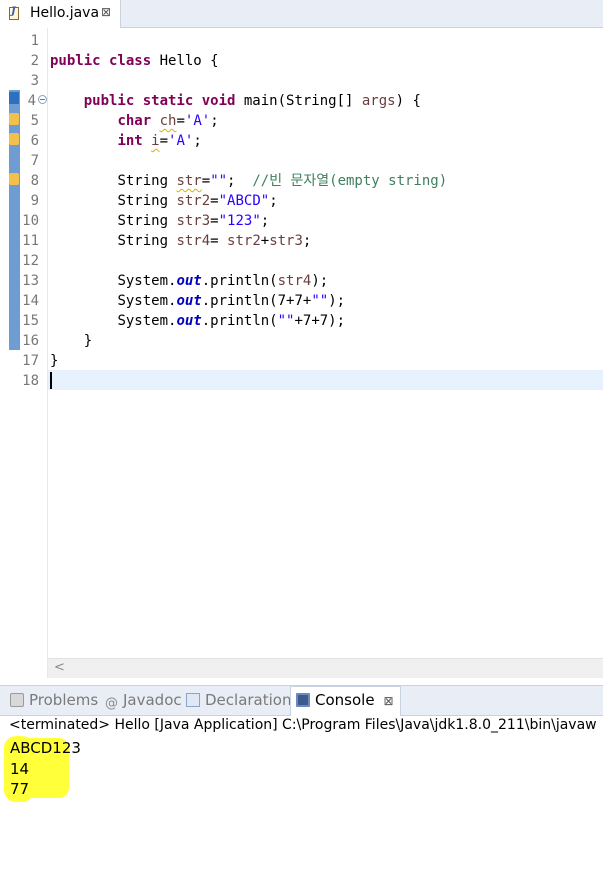 The image size is (603, 884). Describe the element at coordinates (20, 789) in the screenshot. I see `console-output-line: 77` at that location.